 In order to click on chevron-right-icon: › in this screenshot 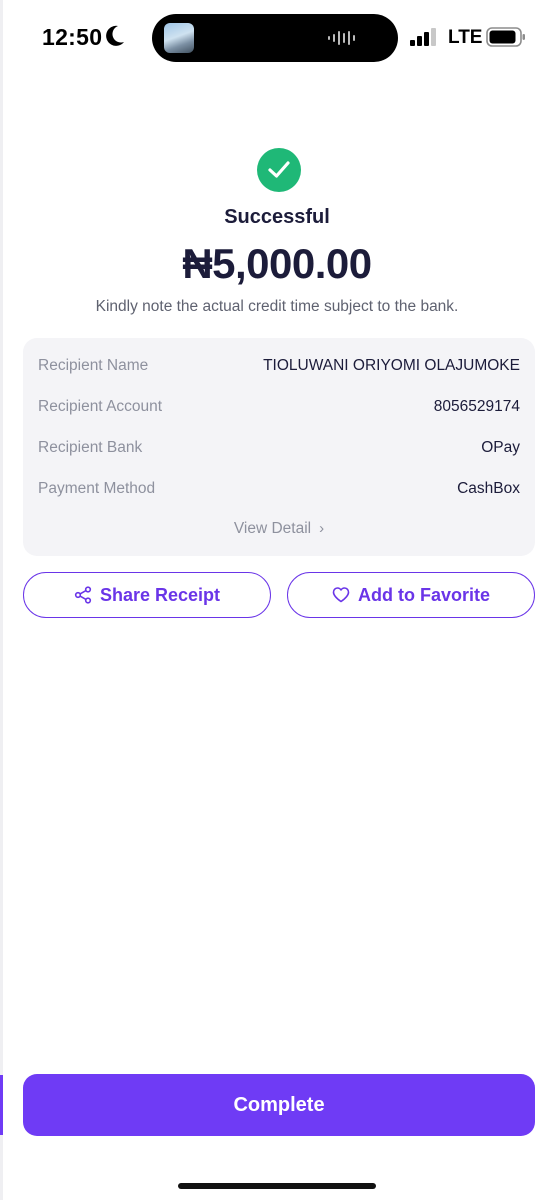, I will do `click(322, 528)`.